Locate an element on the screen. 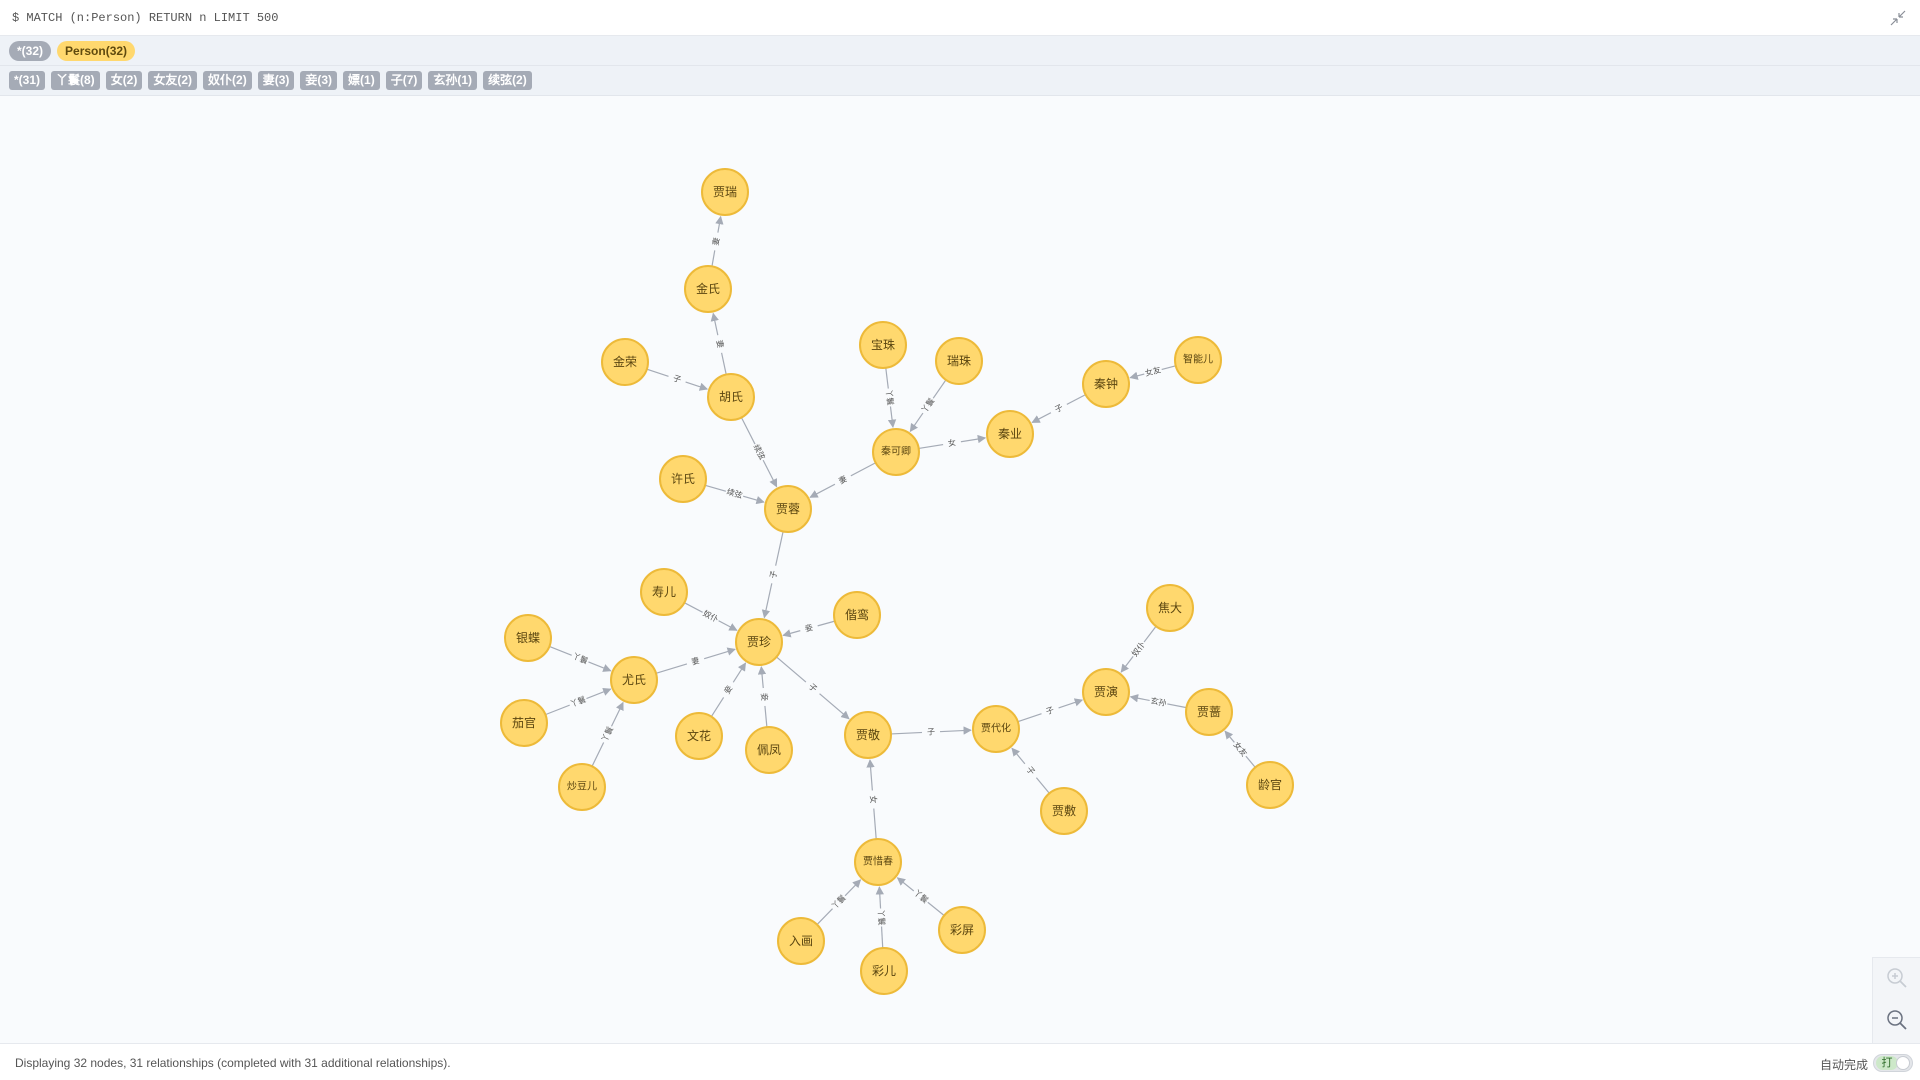 The image size is (1920, 1080). person-node: 彩儿 is located at coordinates (884, 971).